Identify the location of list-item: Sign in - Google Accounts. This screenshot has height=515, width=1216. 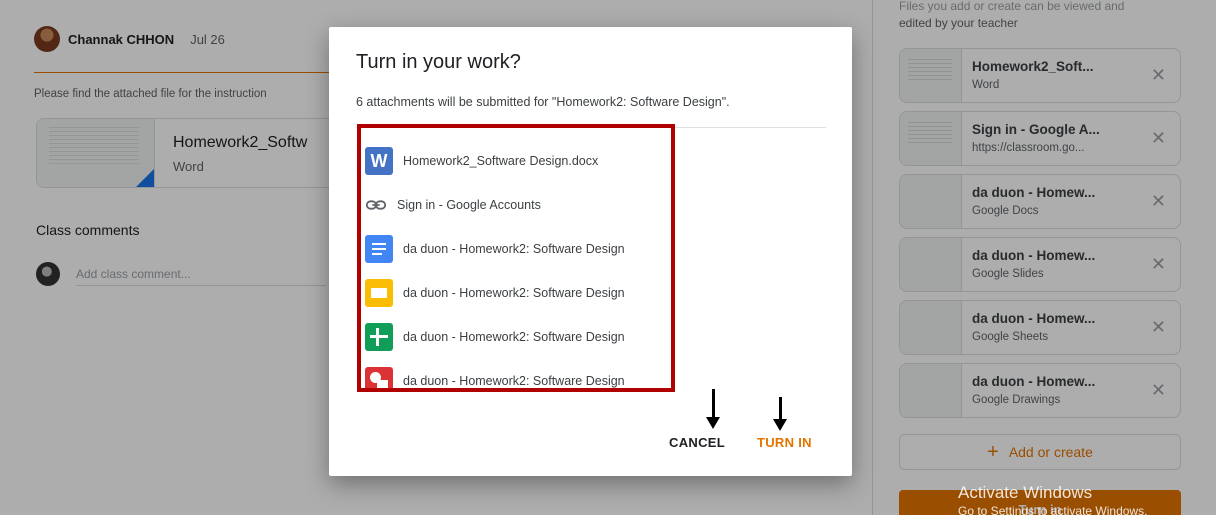
(453, 205).